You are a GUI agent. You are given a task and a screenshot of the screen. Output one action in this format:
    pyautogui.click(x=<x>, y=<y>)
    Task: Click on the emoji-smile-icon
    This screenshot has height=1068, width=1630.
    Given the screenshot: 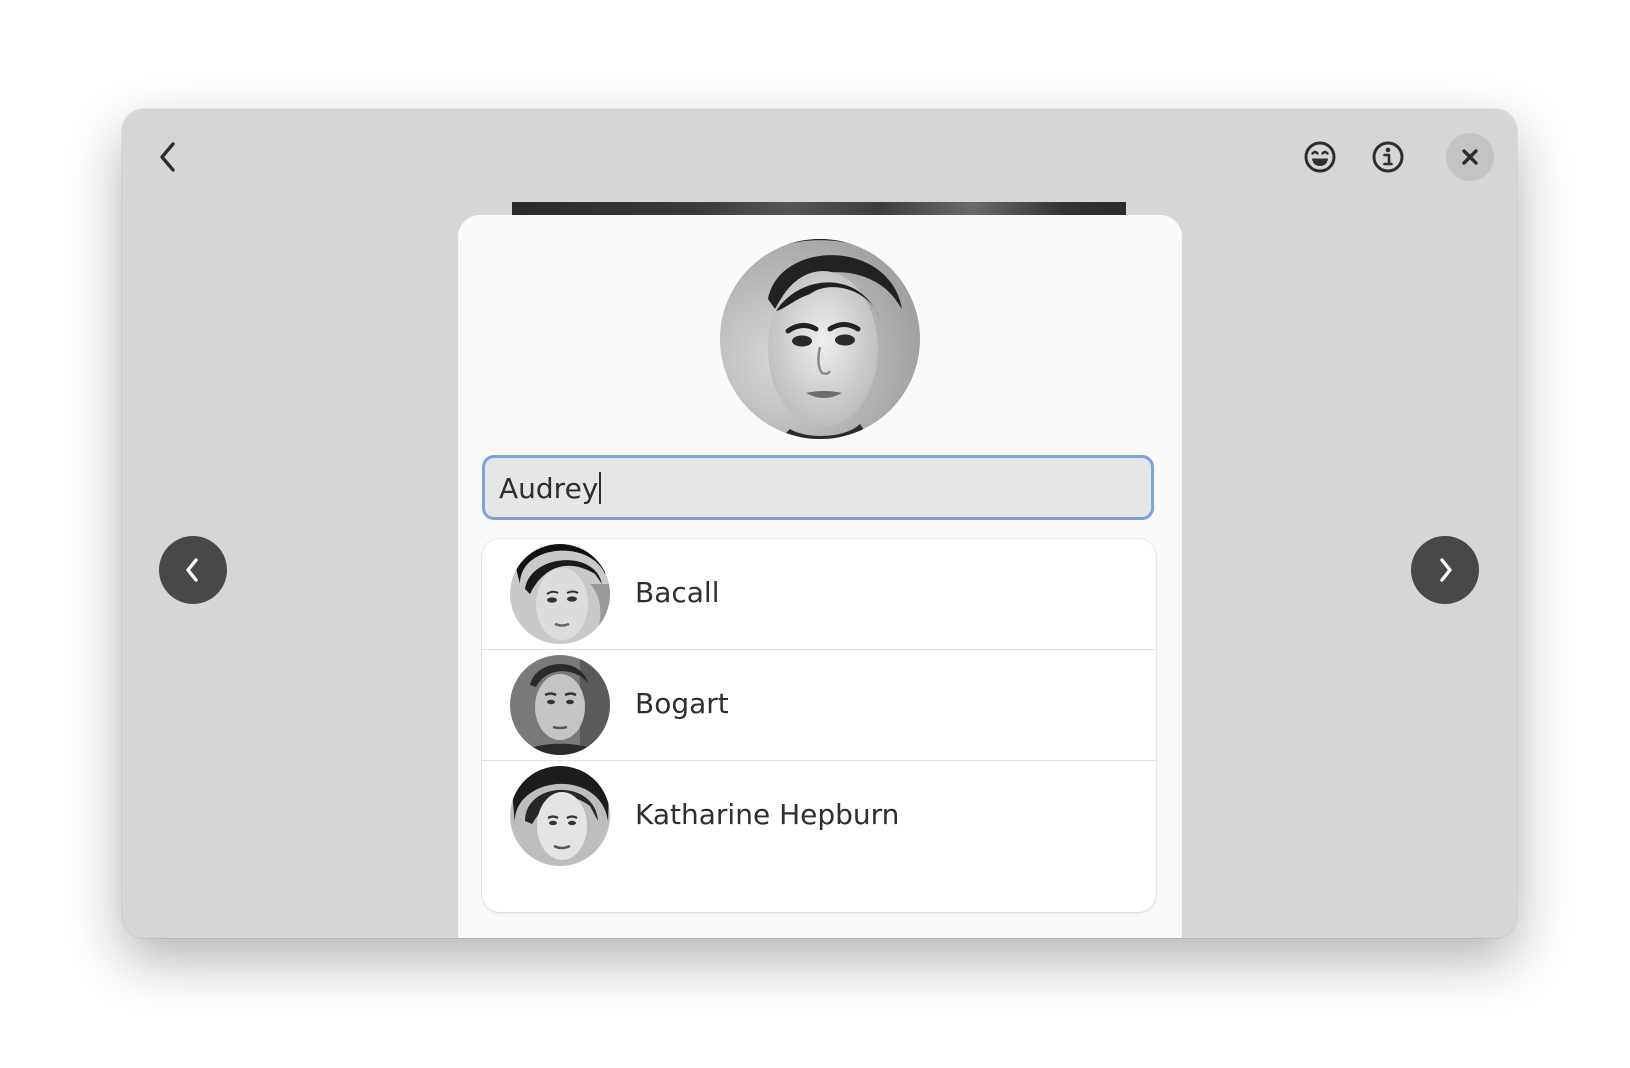 What is the action you would take?
    pyautogui.click(x=1320, y=157)
    